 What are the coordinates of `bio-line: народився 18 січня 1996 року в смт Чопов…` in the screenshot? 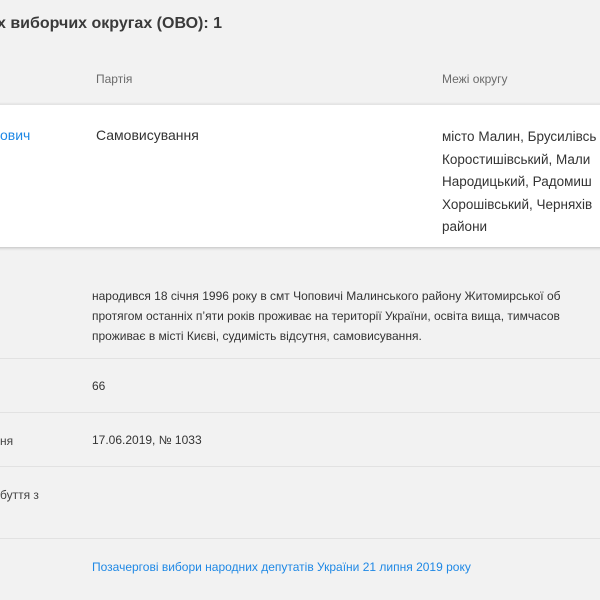 It's located at (326, 296).